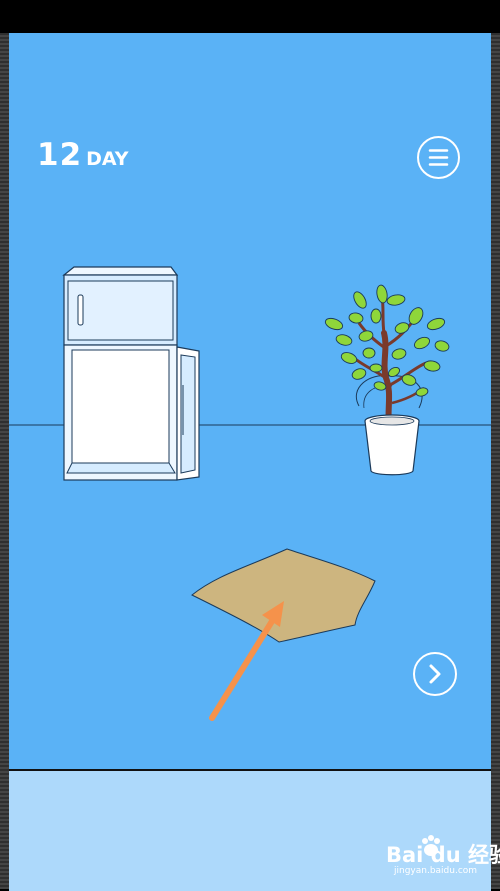 The height and width of the screenshot is (891, 500). Describe the element at coordinates (436, 871) in the screenshot. I see `watermark-url: jingyan.baidu.com` at that location.